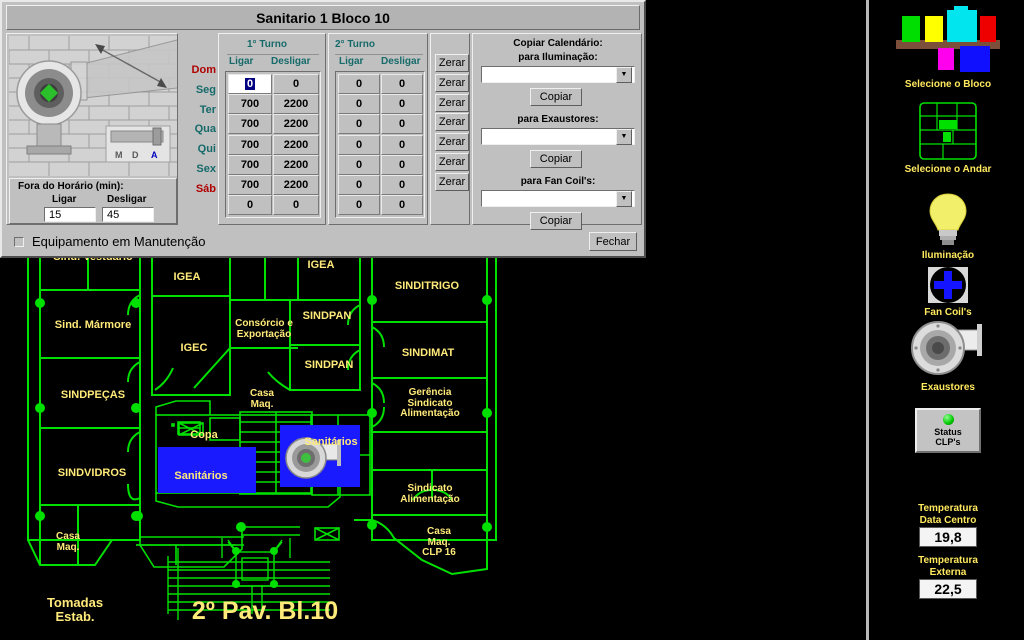 The image size is (1024, 640). Describe the element at coordinates (267, 44) in the screenshot. I see `shift1-title: 1° Turno` at that location.